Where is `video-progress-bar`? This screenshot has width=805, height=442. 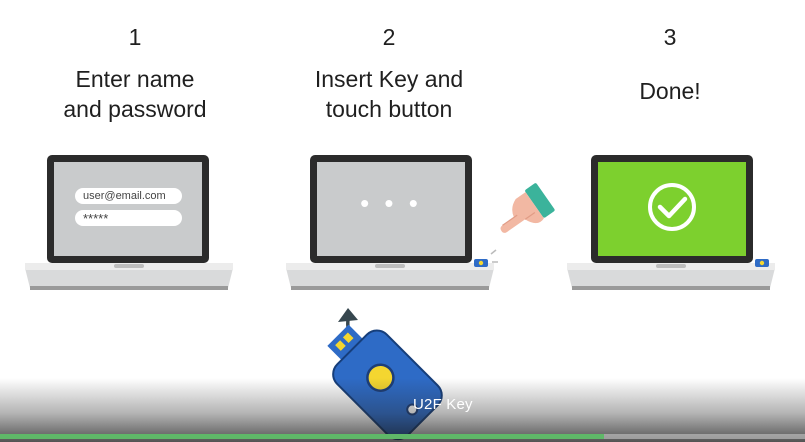
video-progress-bar is located at coordinates (402, 436).